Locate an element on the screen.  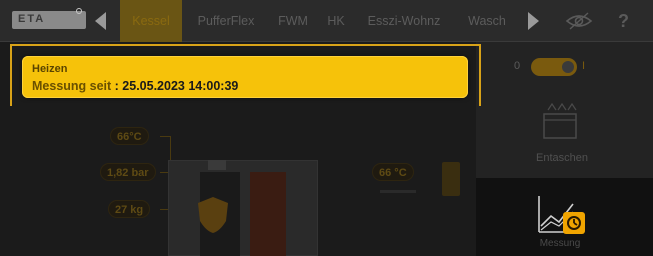
eta-logo: ETA is located at coordinates (49, 18).